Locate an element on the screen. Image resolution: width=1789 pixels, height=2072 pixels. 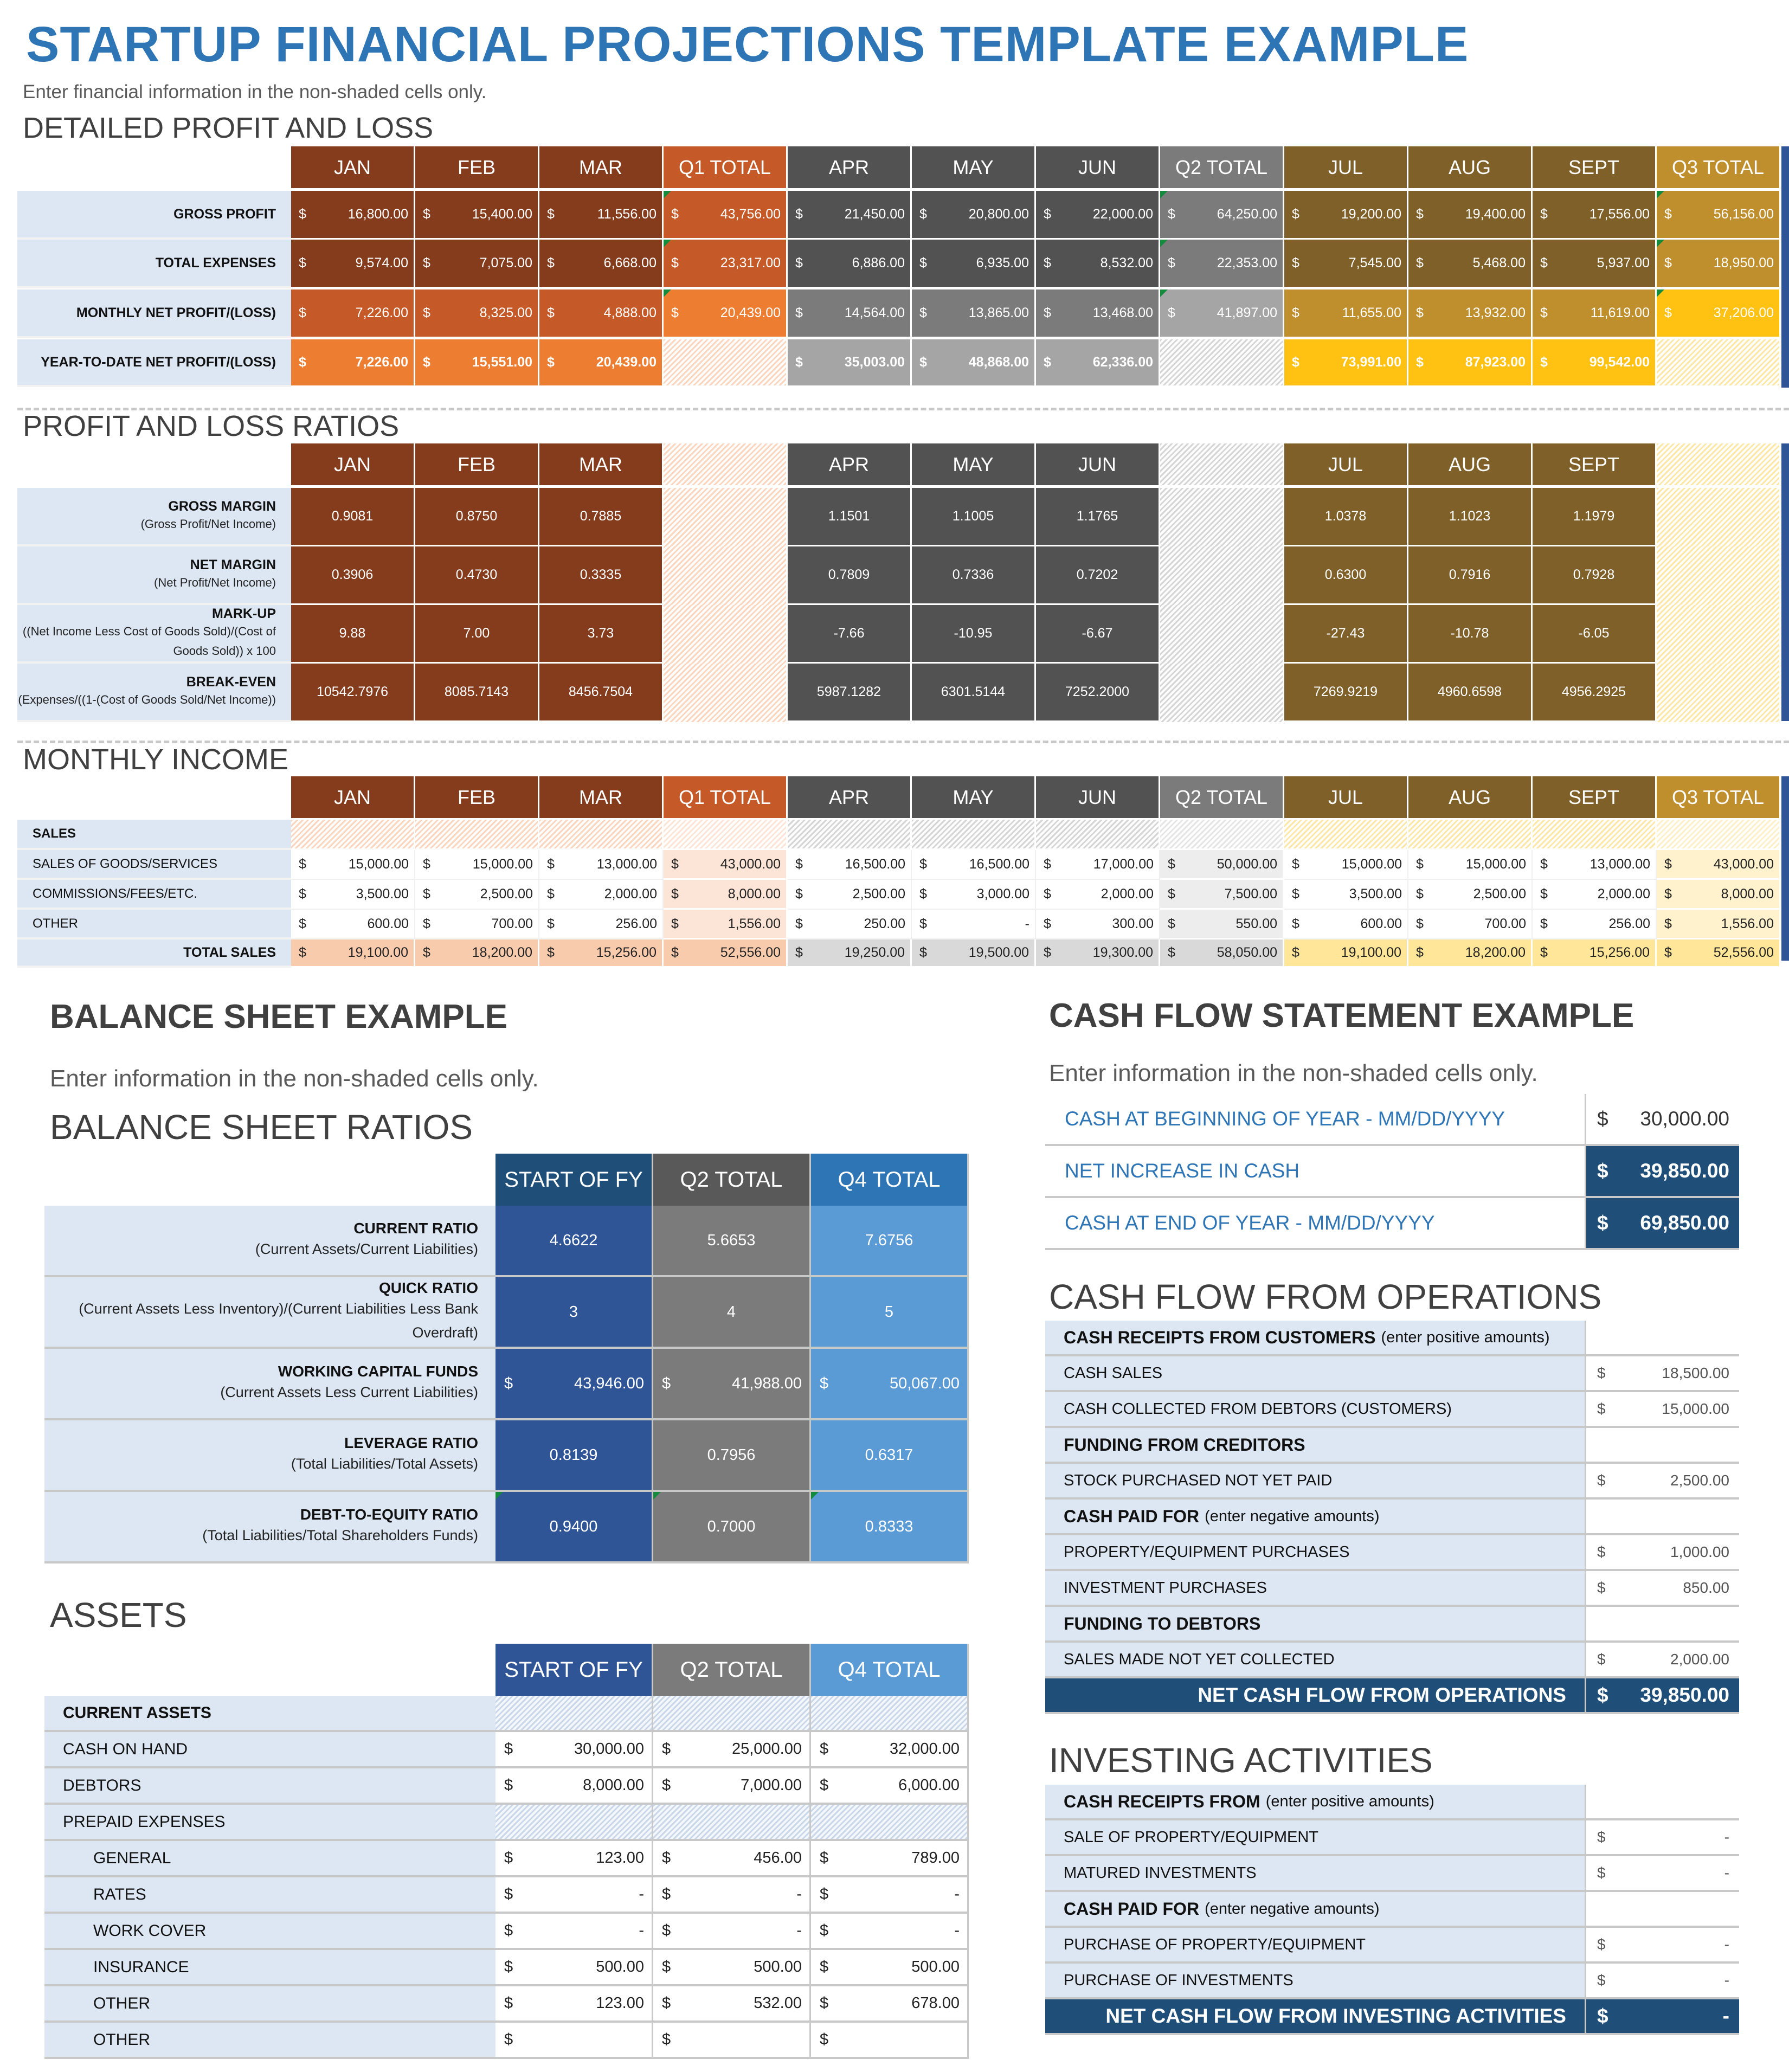
column-header: SEPT is located at coordinates (1595, 465).